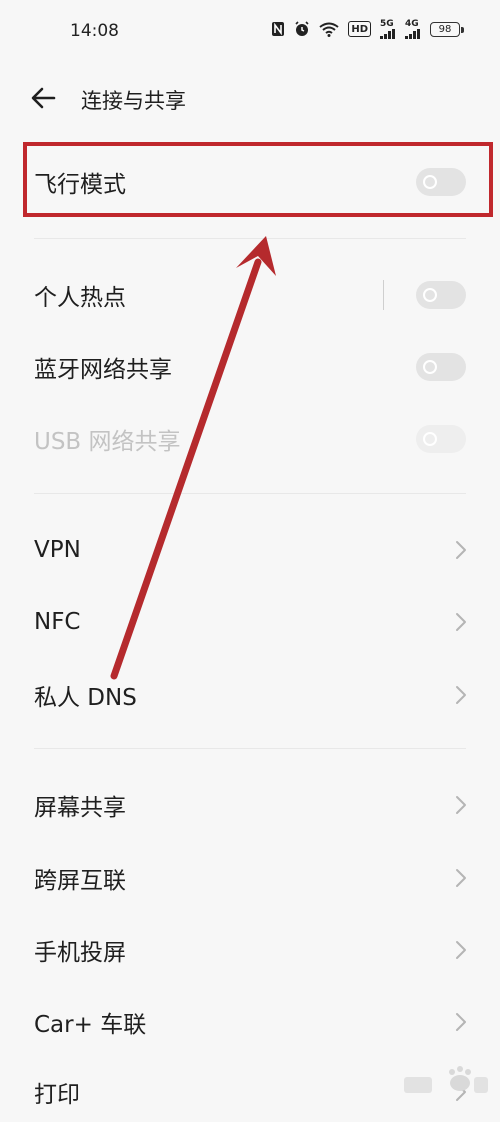  What do you see at coordinates (94, 31) in the screenshot?
I see `status-time: 14:08` at bounding box center [94, 31].